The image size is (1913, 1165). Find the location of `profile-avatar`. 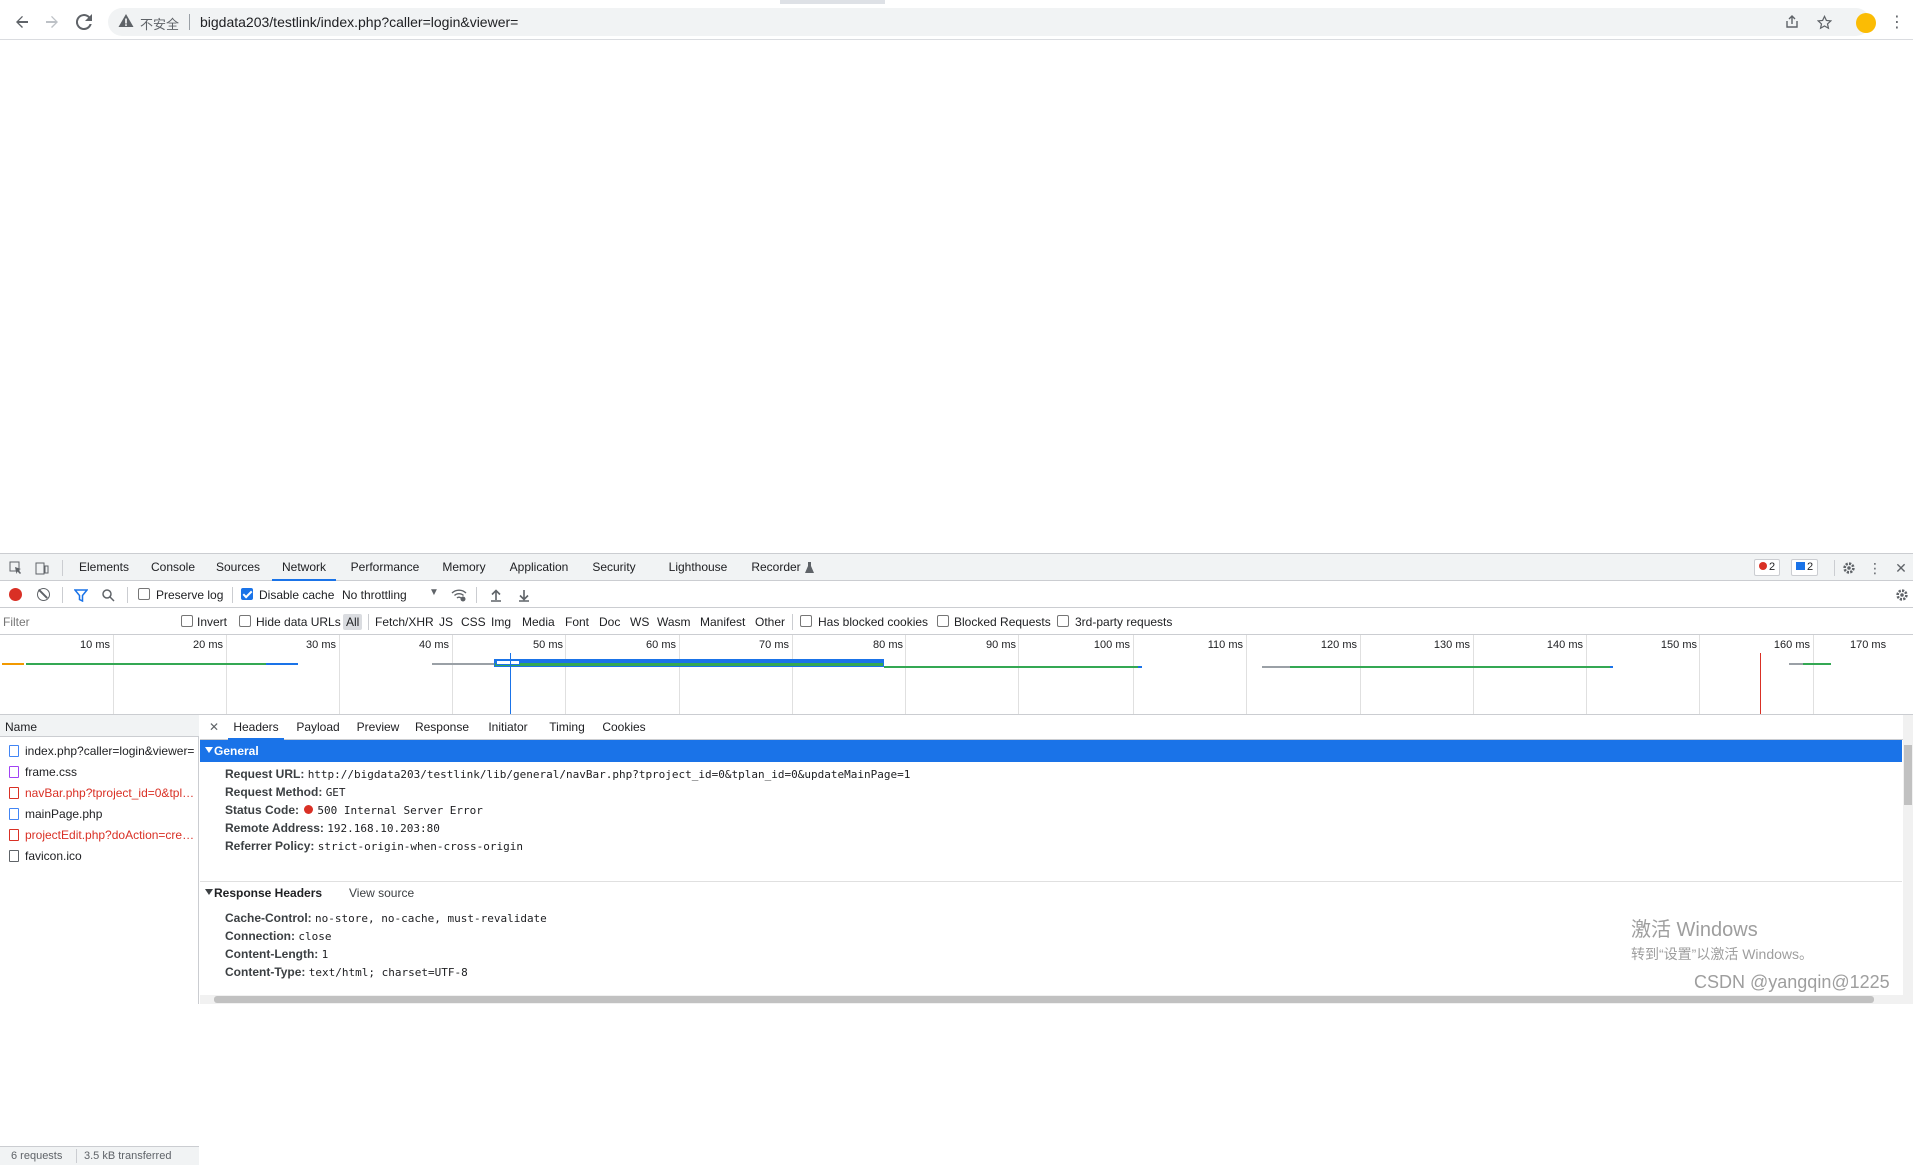

profile-avatar is located at coordinates (1866, 23).